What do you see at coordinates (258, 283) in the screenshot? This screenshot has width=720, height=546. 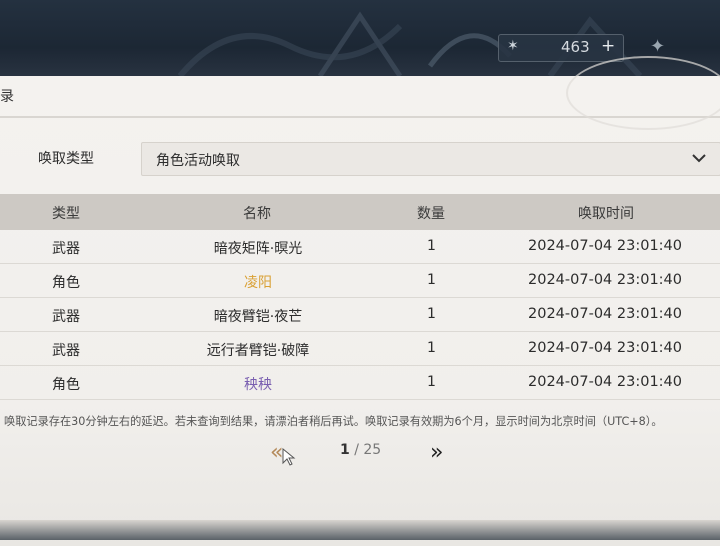 I see `cell-name: 凌阳` at bounding box center [258, 283].